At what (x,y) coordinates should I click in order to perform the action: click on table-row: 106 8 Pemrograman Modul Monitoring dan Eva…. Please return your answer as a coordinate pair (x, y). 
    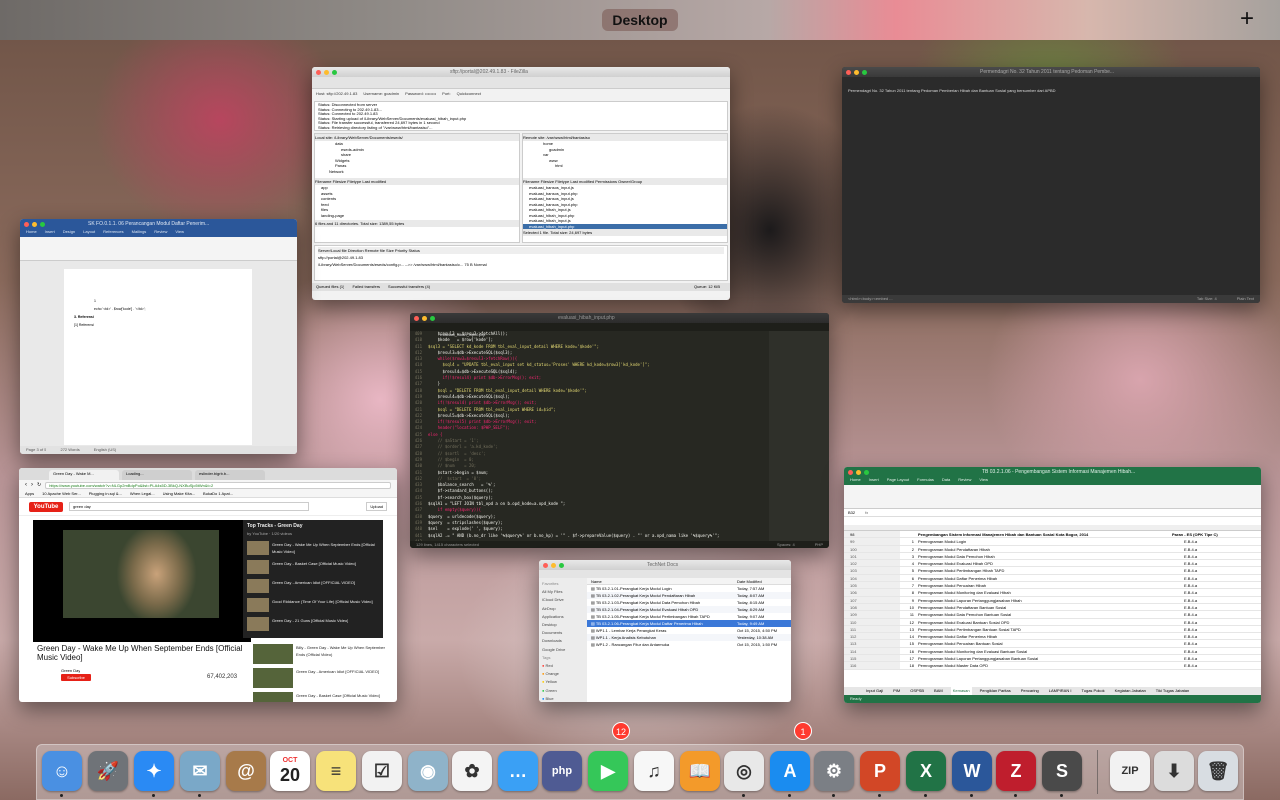
    Looking at the image, I should click on (1052, 593).